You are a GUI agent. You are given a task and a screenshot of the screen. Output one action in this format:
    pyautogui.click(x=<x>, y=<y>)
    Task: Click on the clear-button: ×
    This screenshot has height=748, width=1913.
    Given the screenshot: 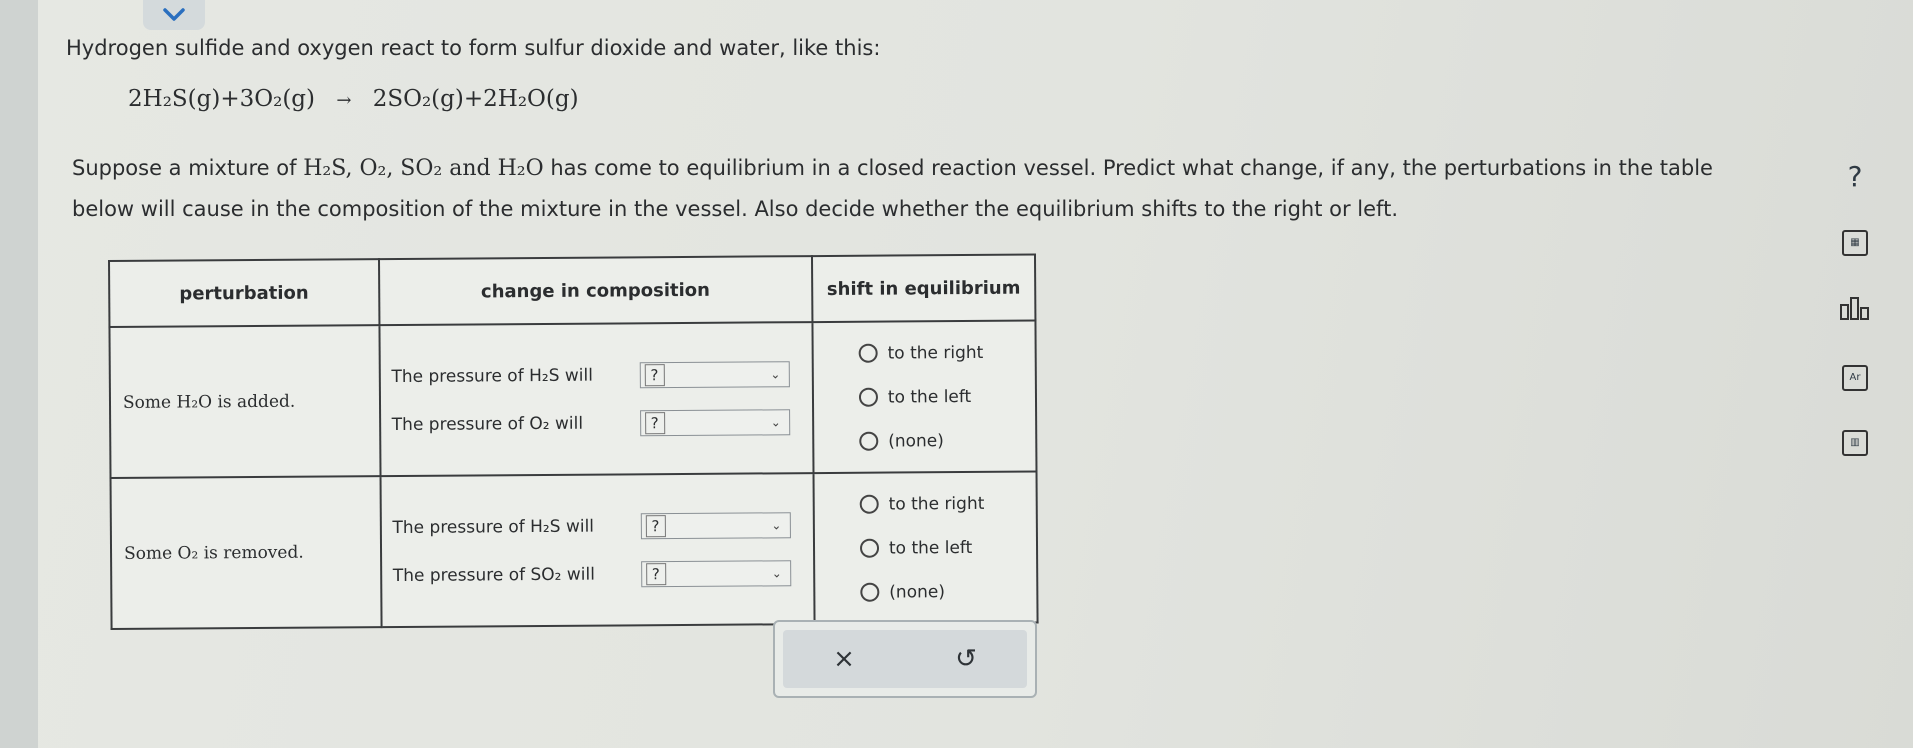 What is the action you would take?
    pyautogui.click(x=844, y=659)
    